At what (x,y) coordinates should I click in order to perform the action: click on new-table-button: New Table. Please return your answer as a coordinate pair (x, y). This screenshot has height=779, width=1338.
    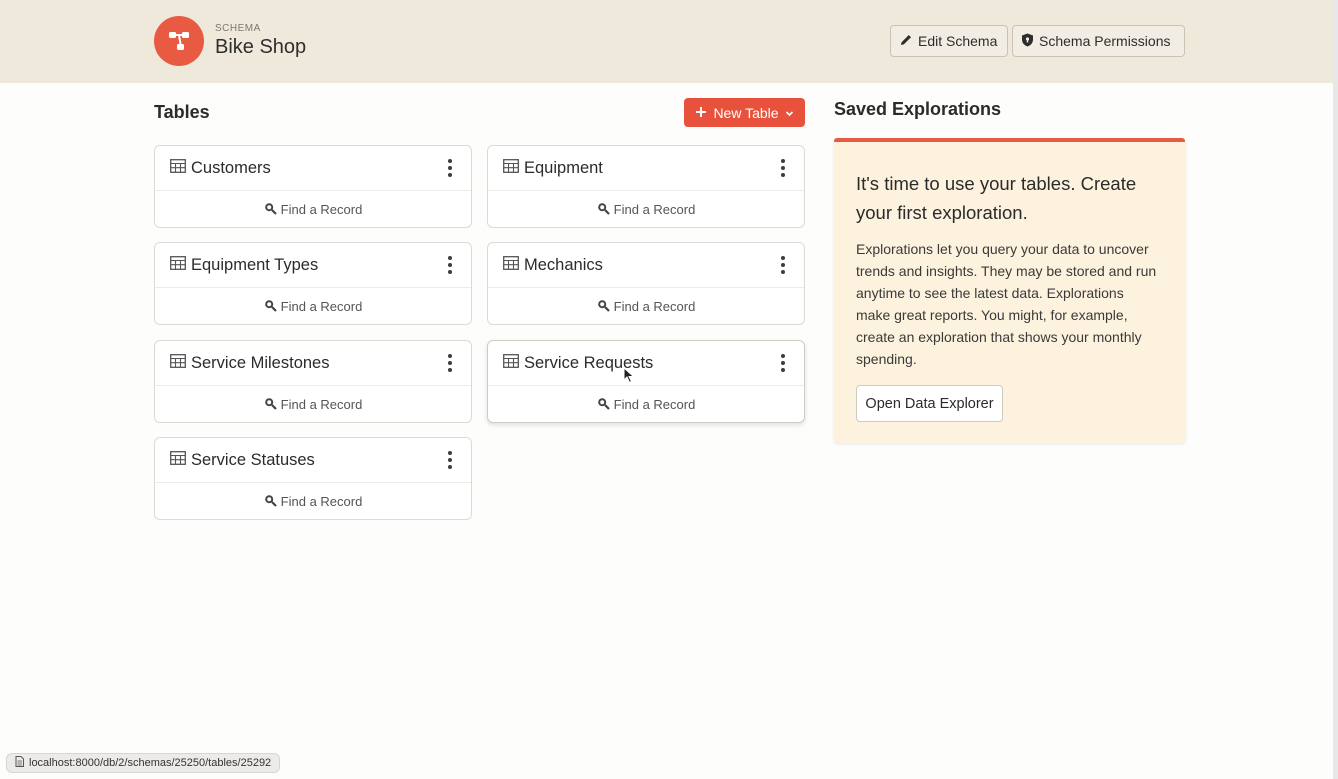
    Looking at the image, I should click on (744, 112).